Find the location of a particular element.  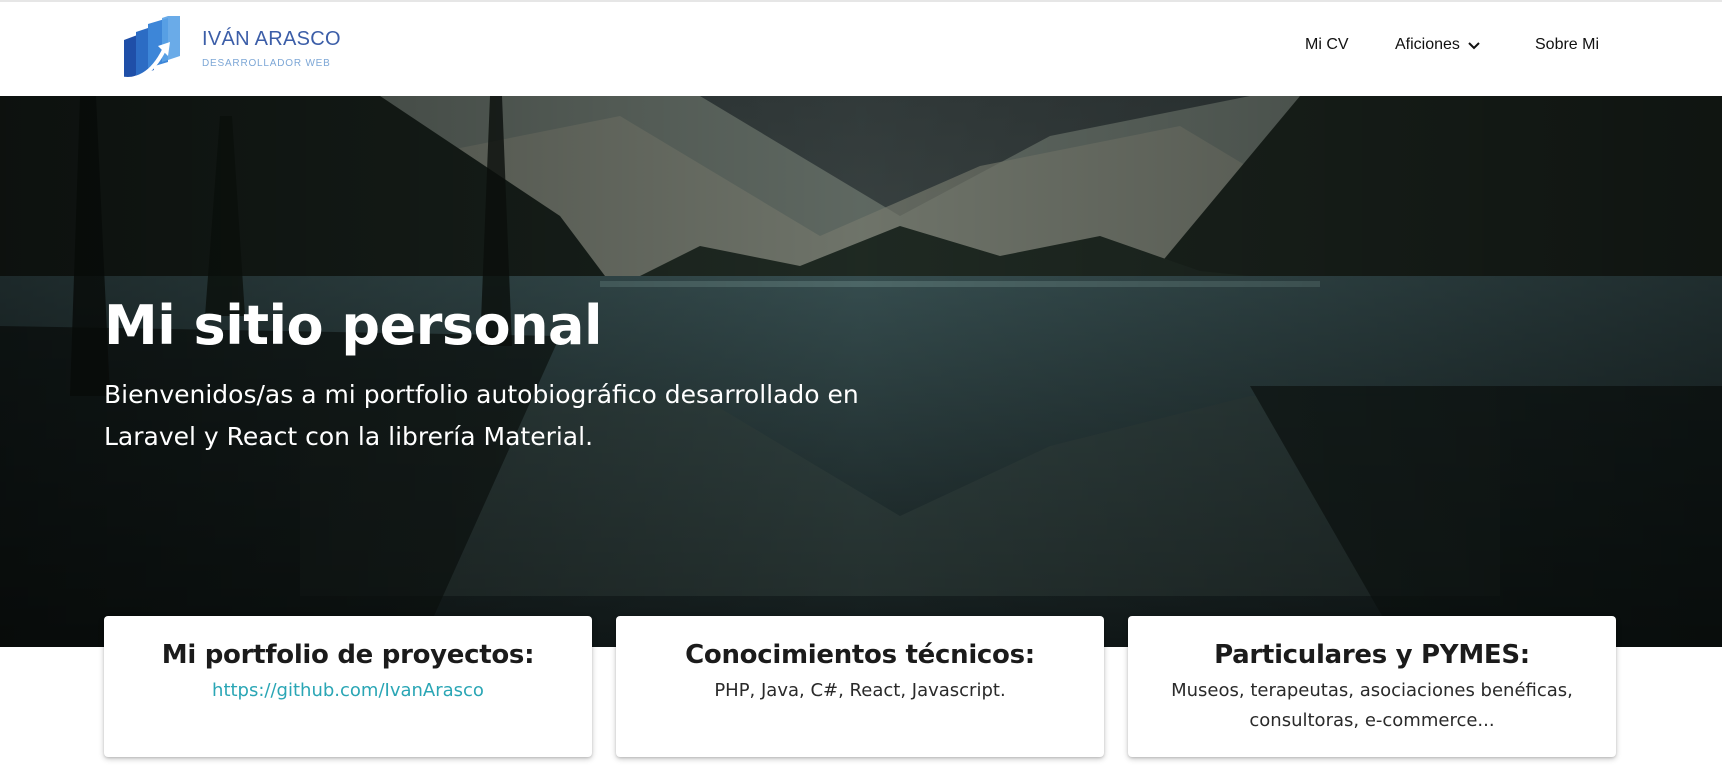

card-title: Particulares y PYMES: is located at coordinates (1372, 655).